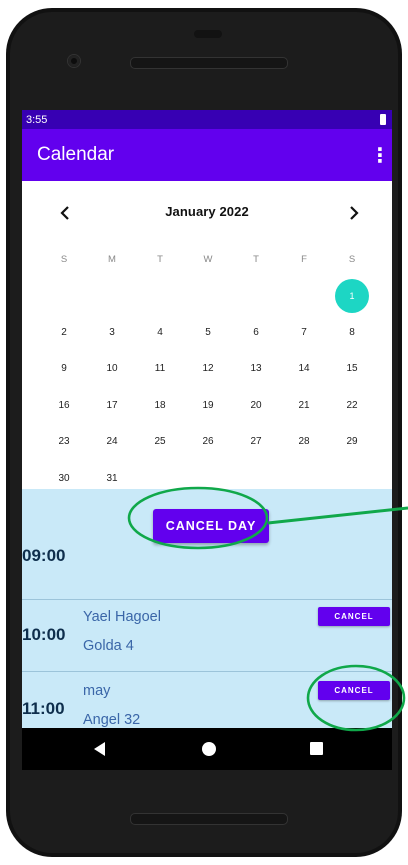  What do you see at coordinates (112, 478) in the screenshot?
I see `day-cell: 31` at bounding box center [112, 478].